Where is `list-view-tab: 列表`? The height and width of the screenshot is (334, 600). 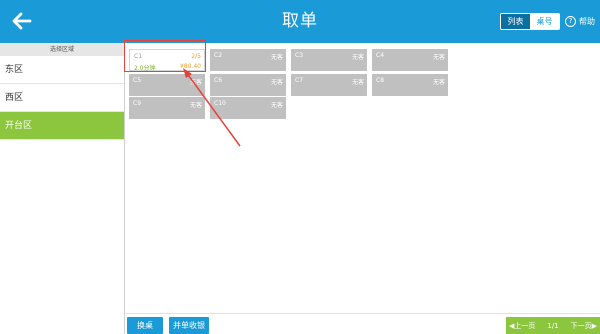 list-view-tab: 列表 is located at coordinates (515, 21).